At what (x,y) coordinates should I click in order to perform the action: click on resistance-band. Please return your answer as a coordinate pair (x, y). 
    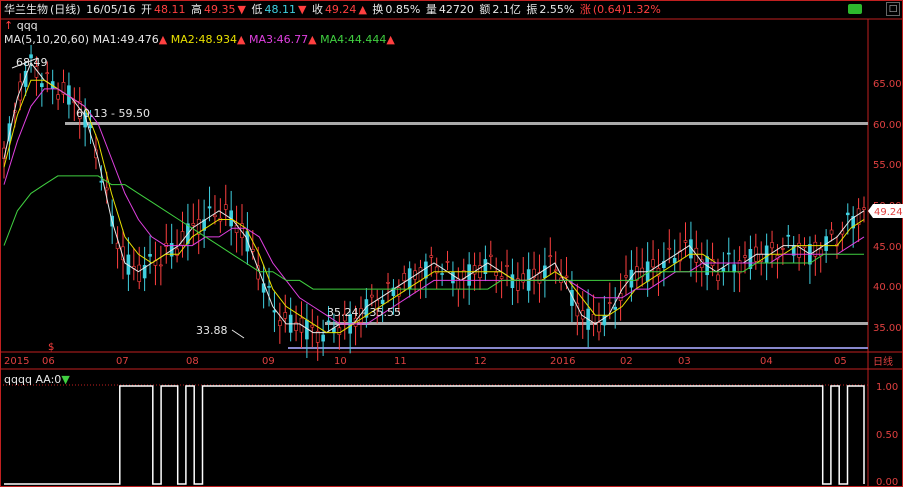
    Looking at the image, I should click on (466, 123).